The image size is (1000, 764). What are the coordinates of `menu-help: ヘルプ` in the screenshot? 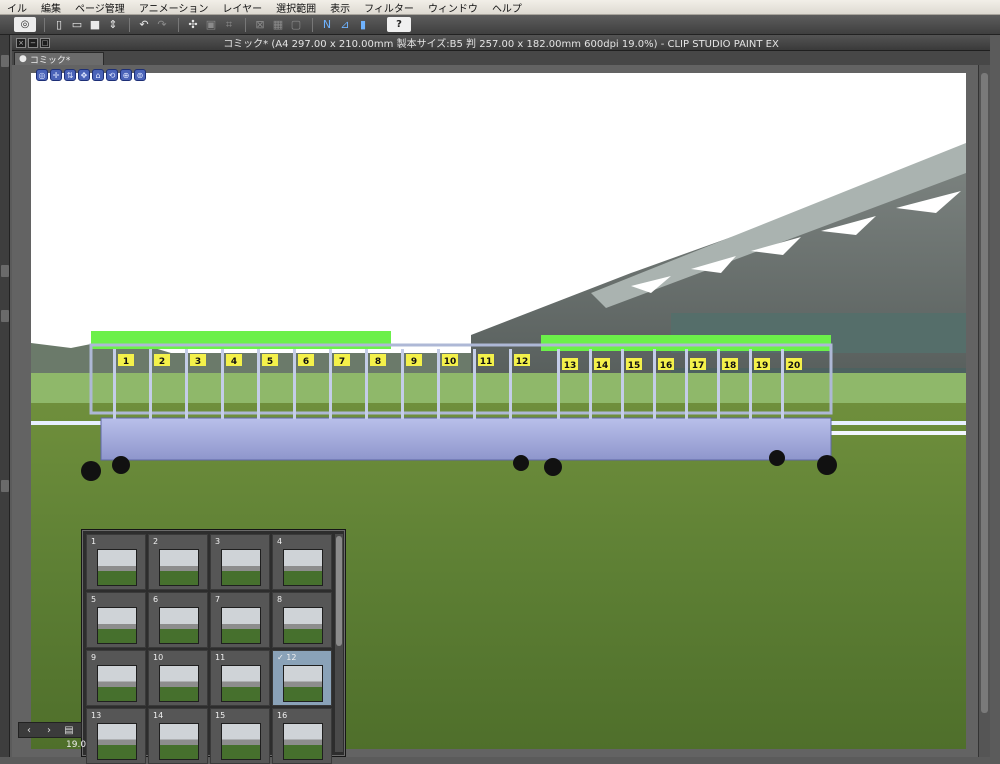 It's located at (507, 7).